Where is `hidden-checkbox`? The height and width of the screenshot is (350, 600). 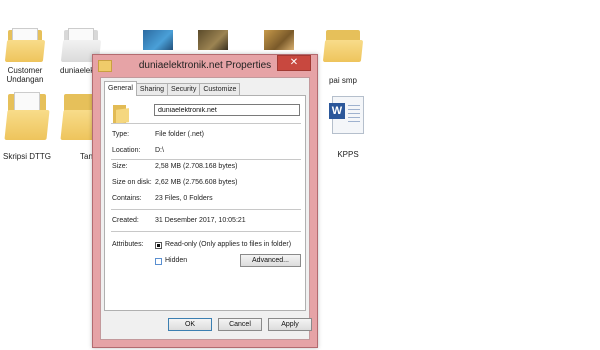 hidden-checkbox is located at coordinates (158, 261).